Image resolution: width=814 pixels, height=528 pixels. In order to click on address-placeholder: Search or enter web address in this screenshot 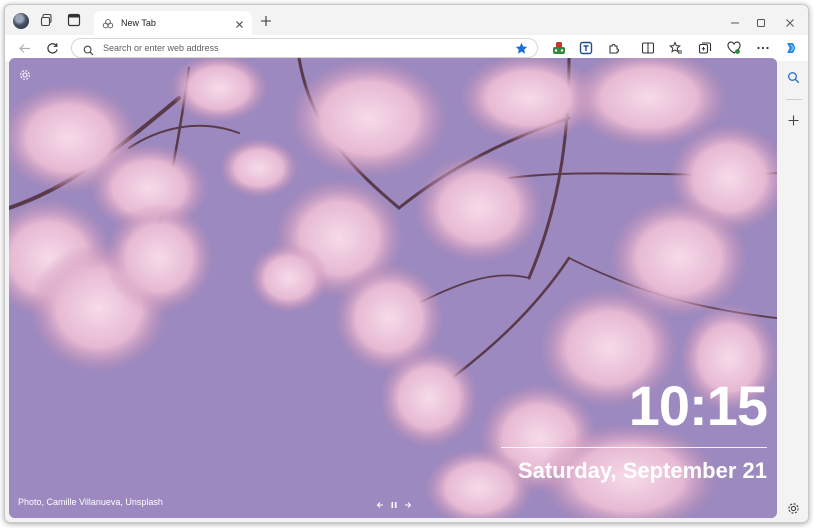, I will do `click(161, 48)`.